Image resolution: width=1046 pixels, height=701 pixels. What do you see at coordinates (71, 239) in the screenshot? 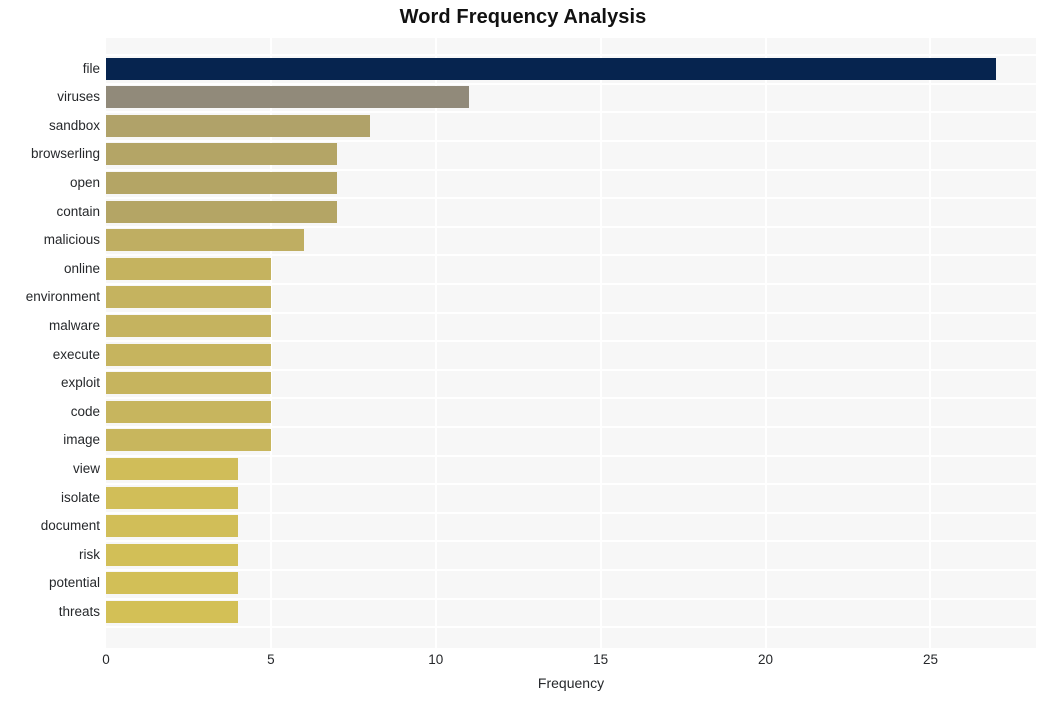
I see `y-axis-tick-label: malicious` at bounding box center [71, 239].